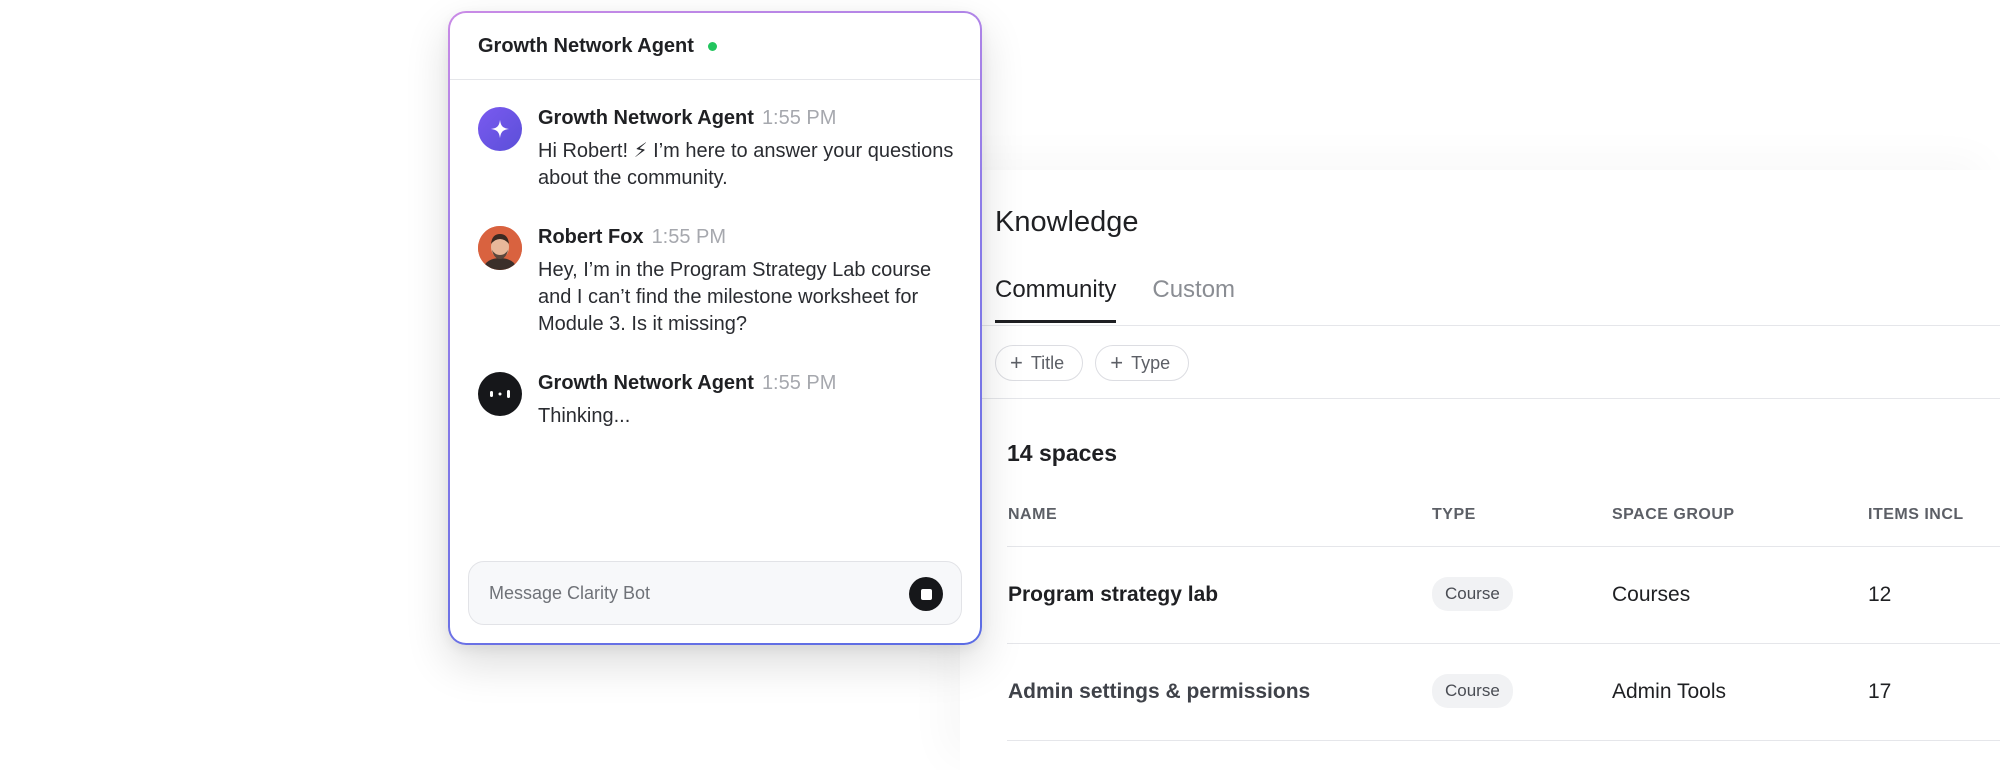  What do you see at coordinates (1047, 362) in the screenshot?
I see `filter-title-label: Title` at bounding box center [1047, 362].